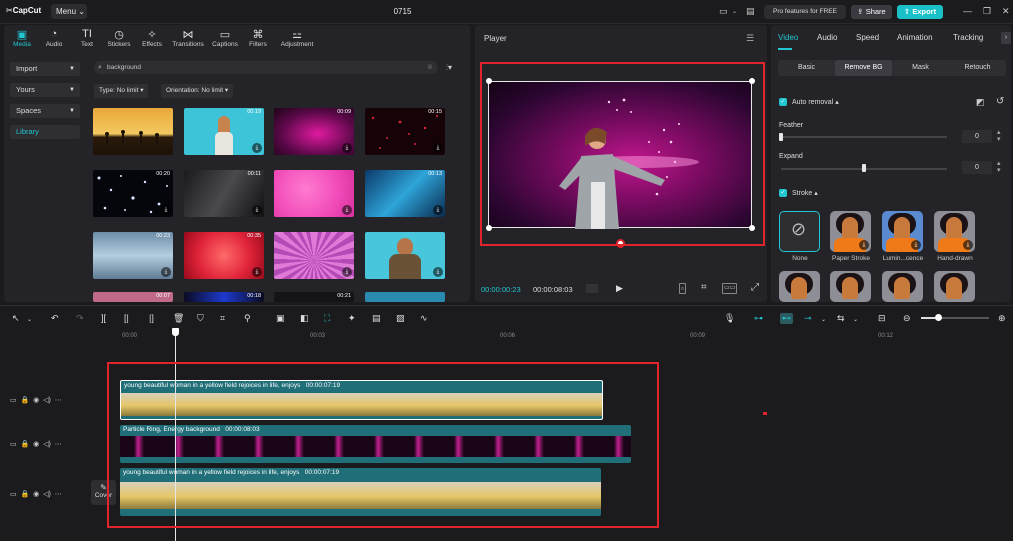 The width and height of the screenshot is (1024, 541). I want to click on media-thumbnail, so click(405, 297).